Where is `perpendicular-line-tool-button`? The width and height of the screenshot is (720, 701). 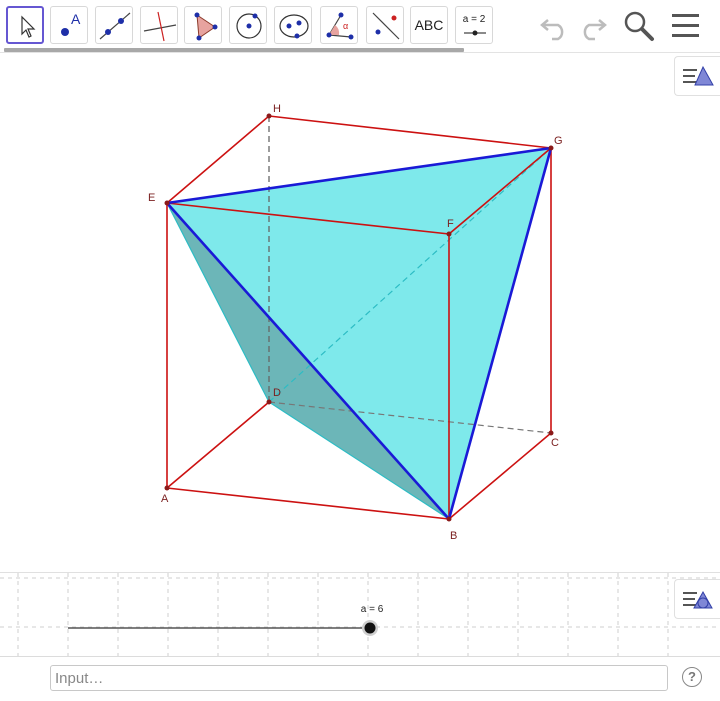 perpendicular-line-tool-button is located at coordinates (159, 25).